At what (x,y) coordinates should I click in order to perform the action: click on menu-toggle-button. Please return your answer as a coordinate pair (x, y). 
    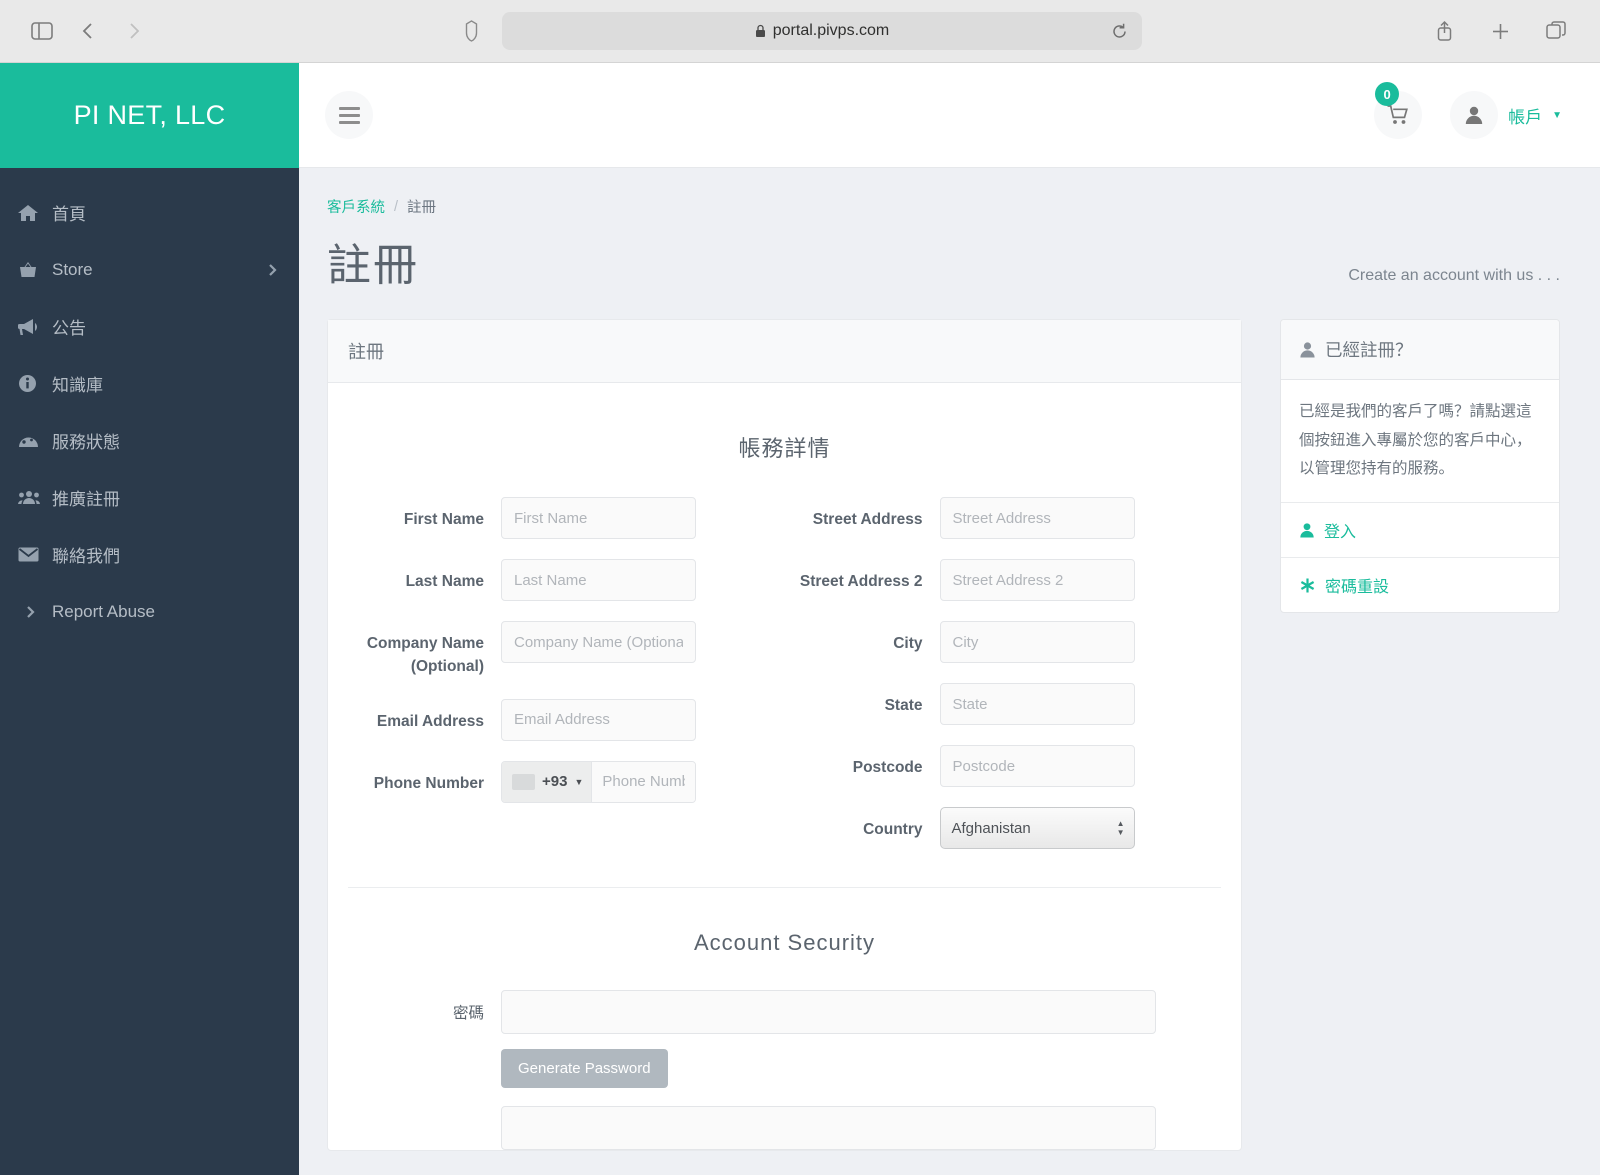
    Looking at the image, I should click on (349, 115).